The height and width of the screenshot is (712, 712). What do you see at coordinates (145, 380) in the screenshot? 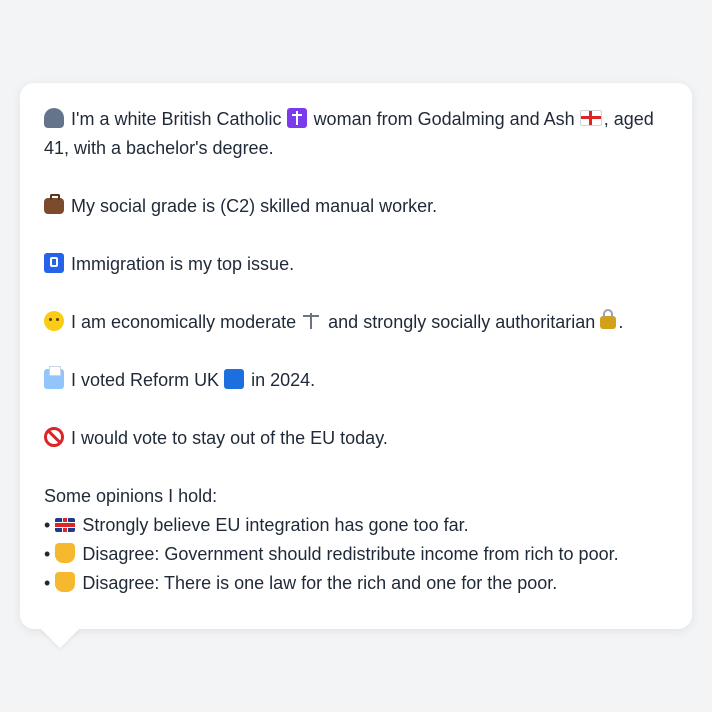
I see `vote-text-1: I voted Reform UK` at bounding box center [145, 380].